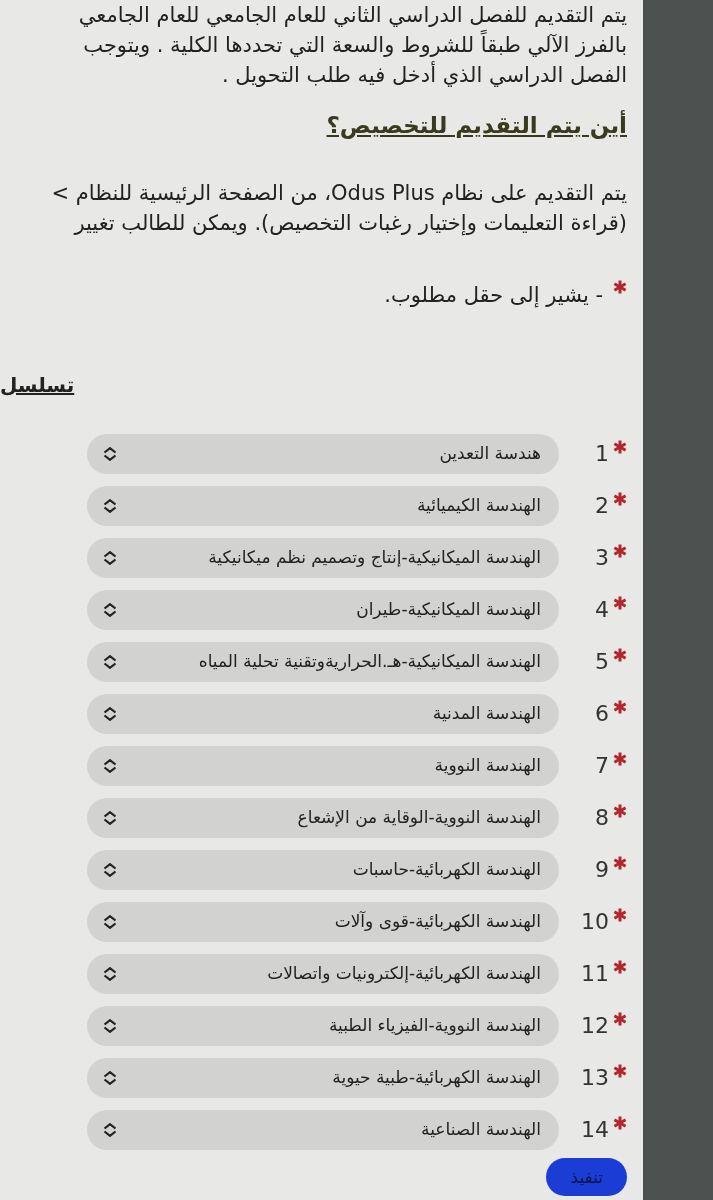 This screenshot has height=1200, width=713. What do you see at coordinates (602, 662) in the screenshot?
I see `preference-number: 5` at bounding box center [602, 662].